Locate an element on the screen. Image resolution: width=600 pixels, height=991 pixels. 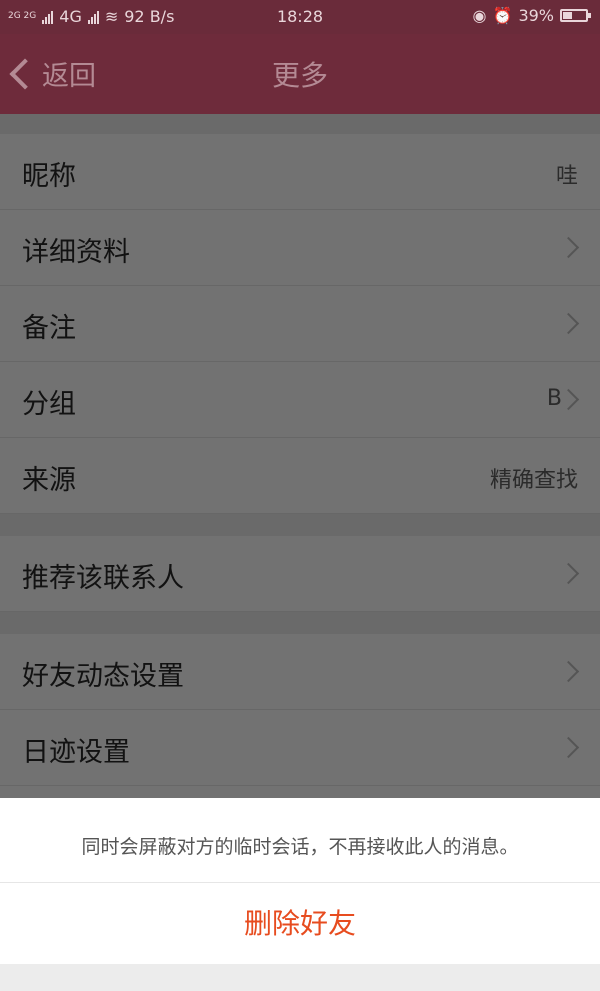
row-remark: 备注 is located at coordinates (300, 324).